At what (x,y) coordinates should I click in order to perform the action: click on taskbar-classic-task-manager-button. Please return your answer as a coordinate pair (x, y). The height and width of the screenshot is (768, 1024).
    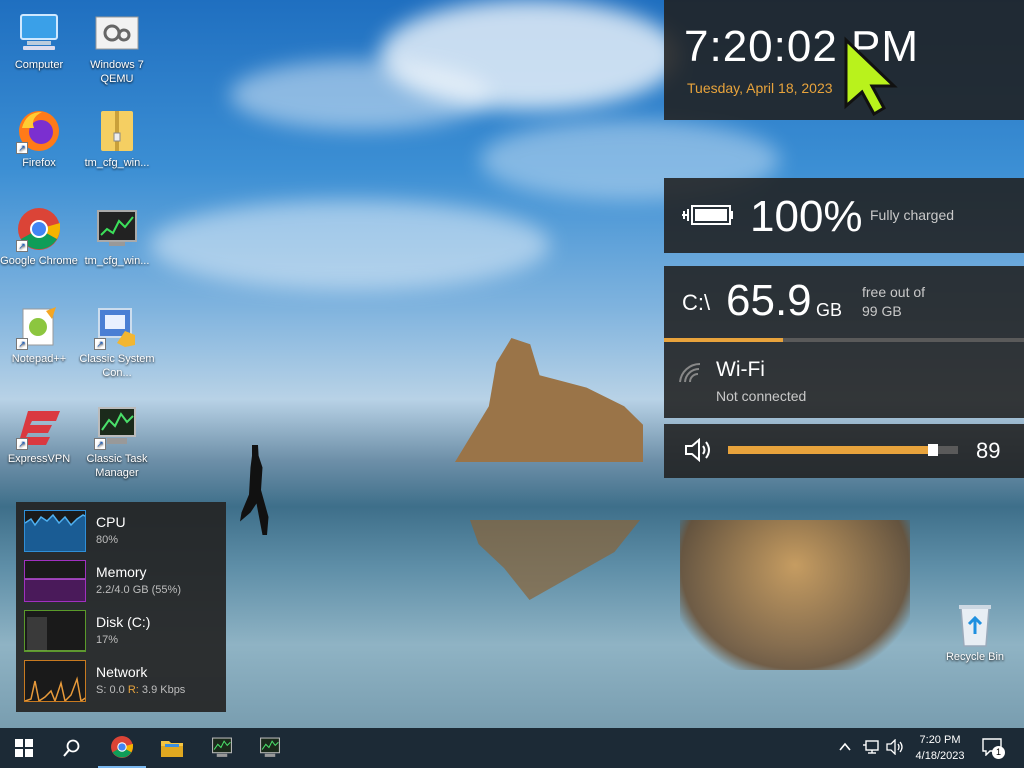
    Looking at the image, I should click on (270, 748).